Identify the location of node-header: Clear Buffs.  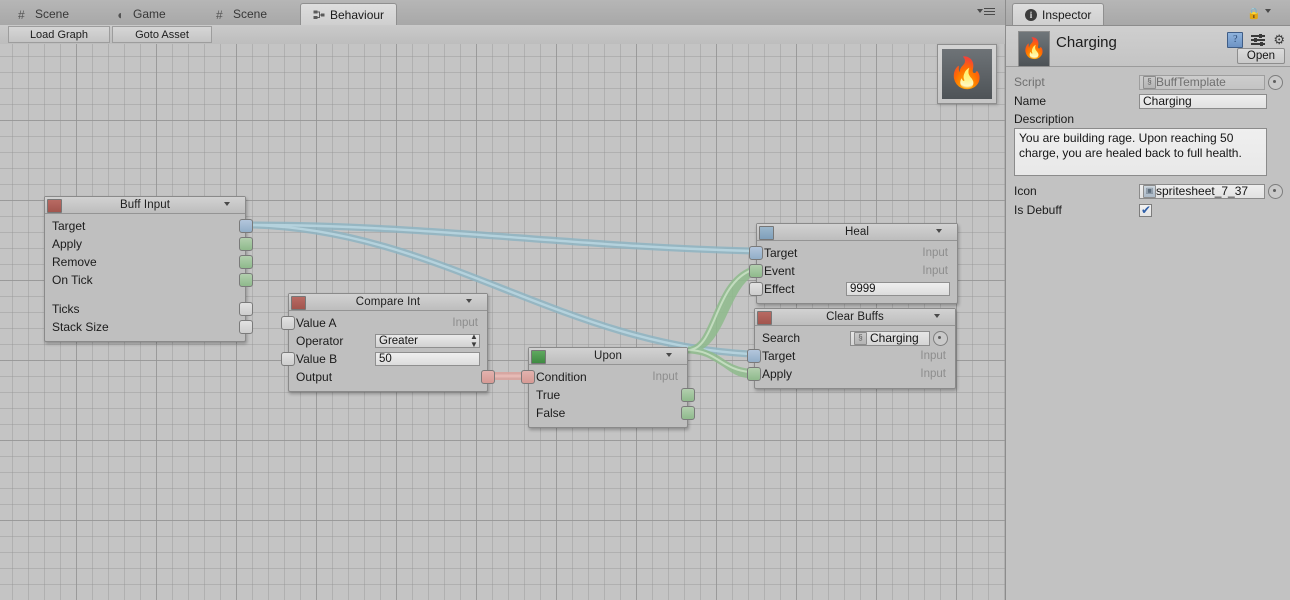
(855, 317).